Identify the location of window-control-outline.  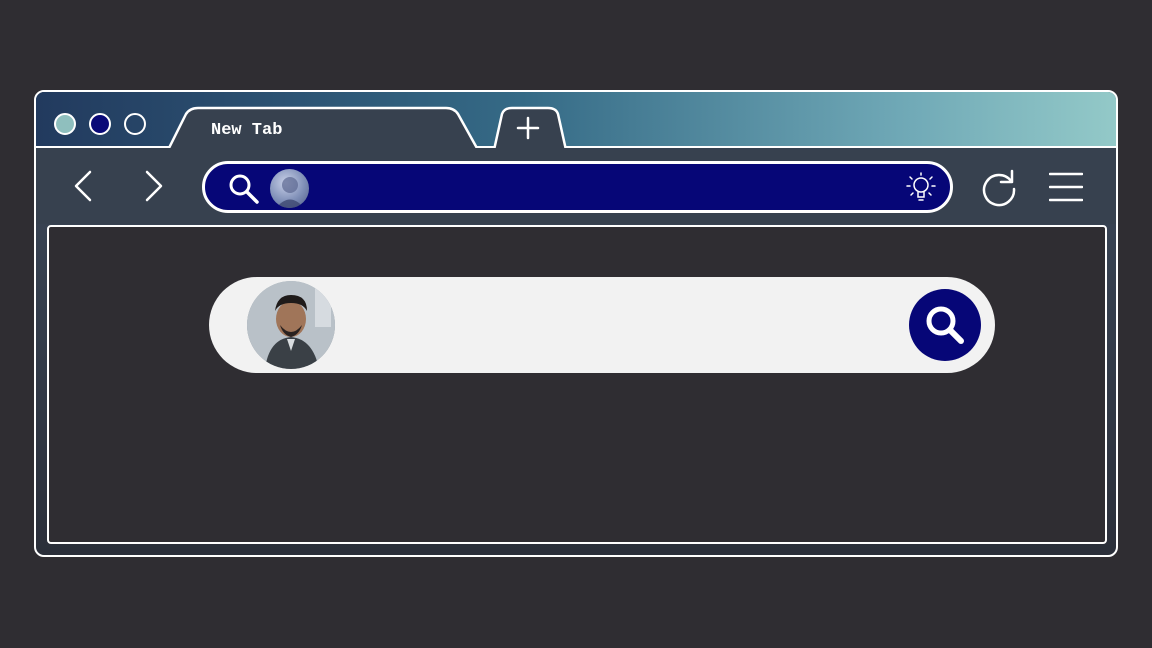
(135, 124).